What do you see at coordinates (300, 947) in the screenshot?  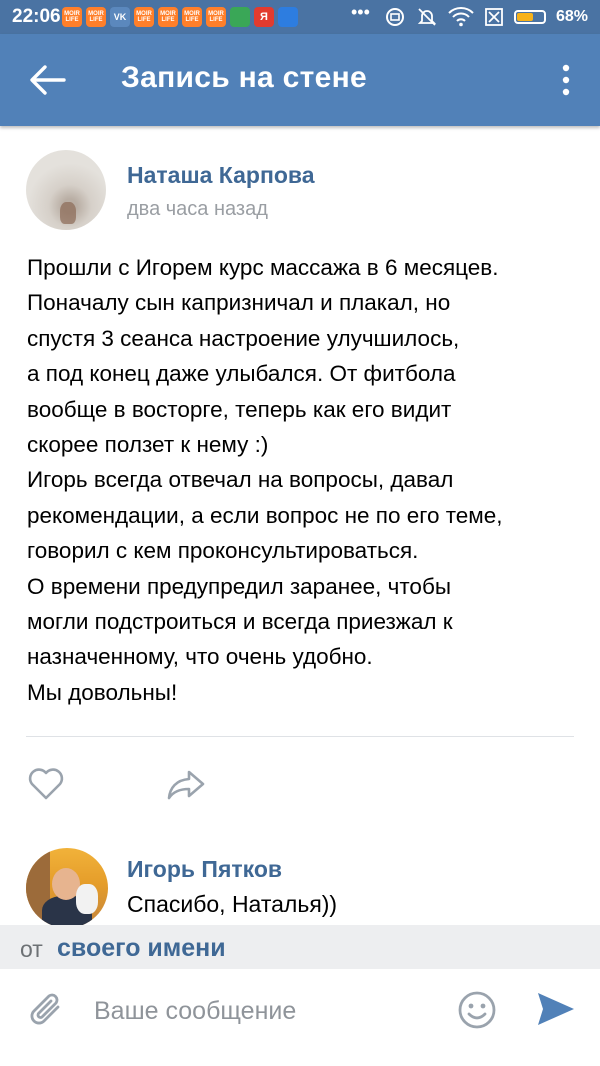 I see `post-as-bar: от своего имени` at bounding box center [300, 947].